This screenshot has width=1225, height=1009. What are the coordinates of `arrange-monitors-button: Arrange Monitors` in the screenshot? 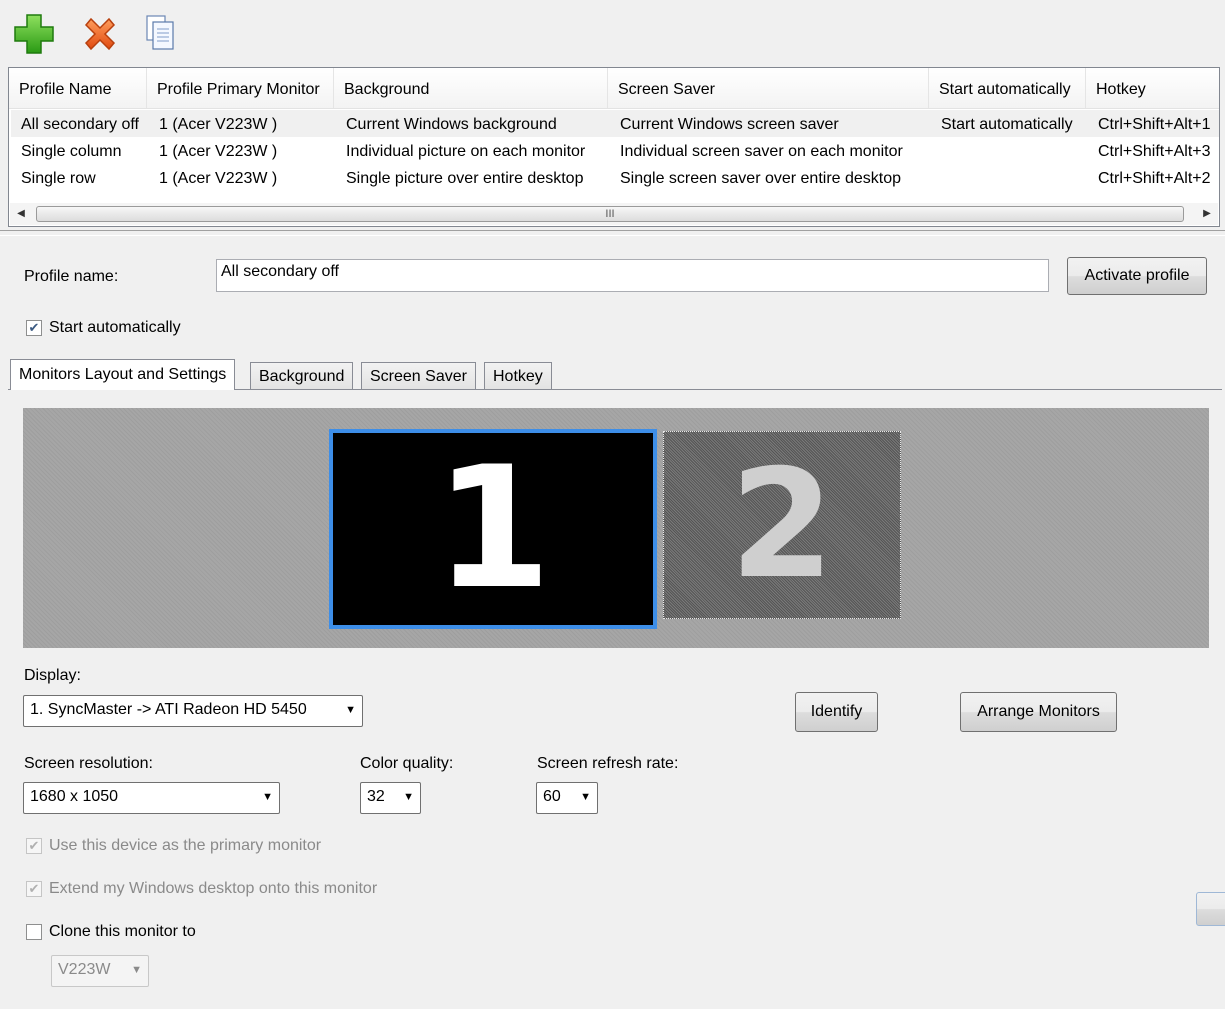 It's located at (1038, 712).